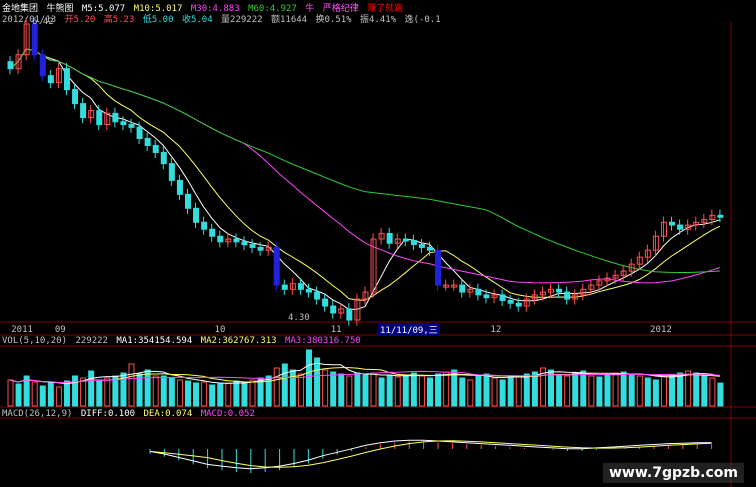 The width and height of the screenshot is (756, 487). Describe the element at coordinates (220, 330) in the screenshot. I see `date-axis-label: 10` at that location.